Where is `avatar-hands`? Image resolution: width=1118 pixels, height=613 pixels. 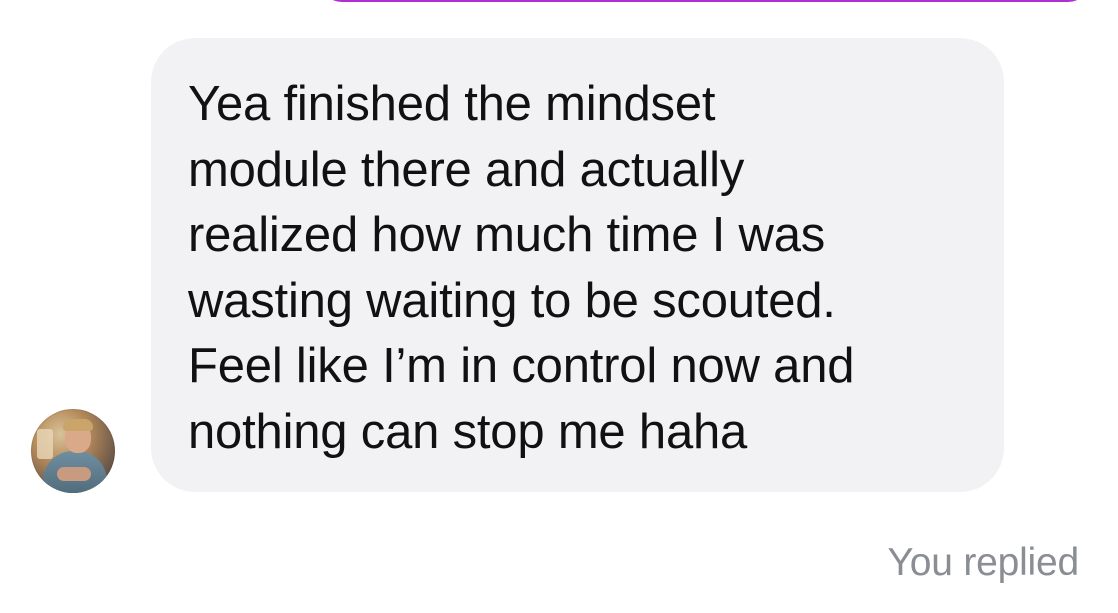 avatar-hands is located at coordinates (74, 474).